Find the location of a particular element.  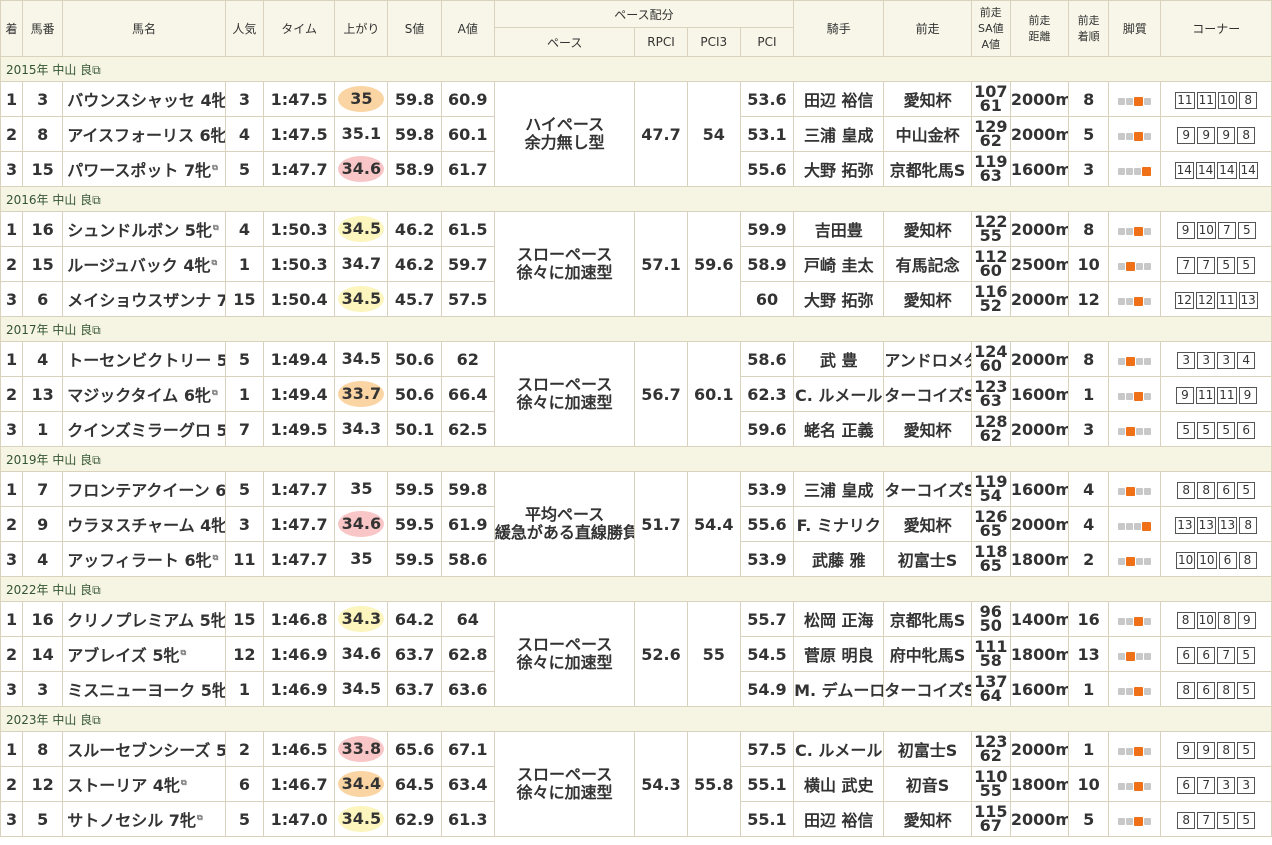

horse-name: アッフィラート 6牝⧉ is located at coordinates (144, 559).